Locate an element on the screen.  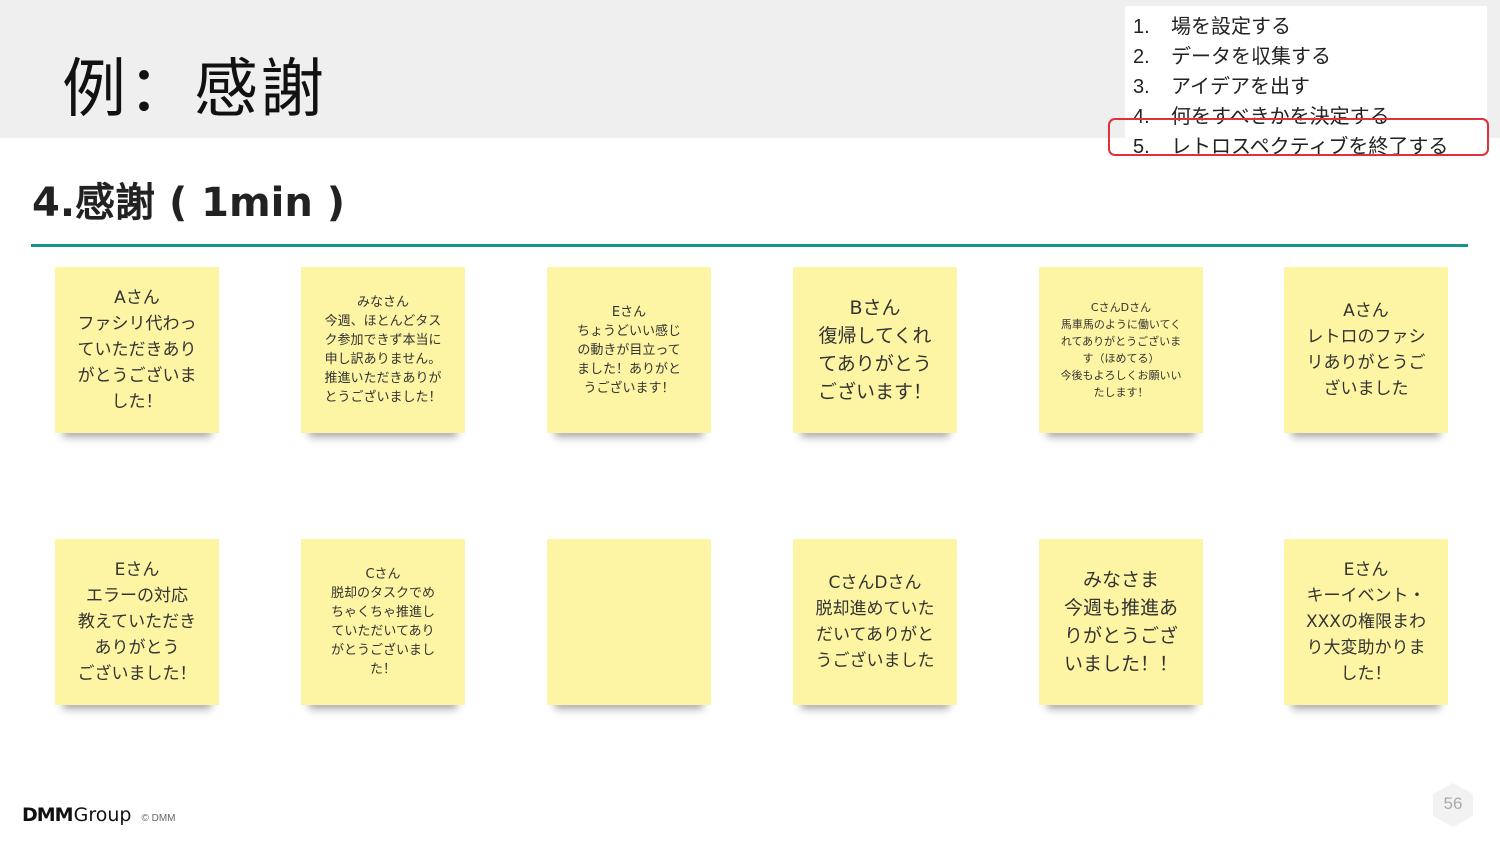
note-text: Aさん ファシリ代わっ ていただきあり がとうございま した！ is located at coordinates (137, 350).